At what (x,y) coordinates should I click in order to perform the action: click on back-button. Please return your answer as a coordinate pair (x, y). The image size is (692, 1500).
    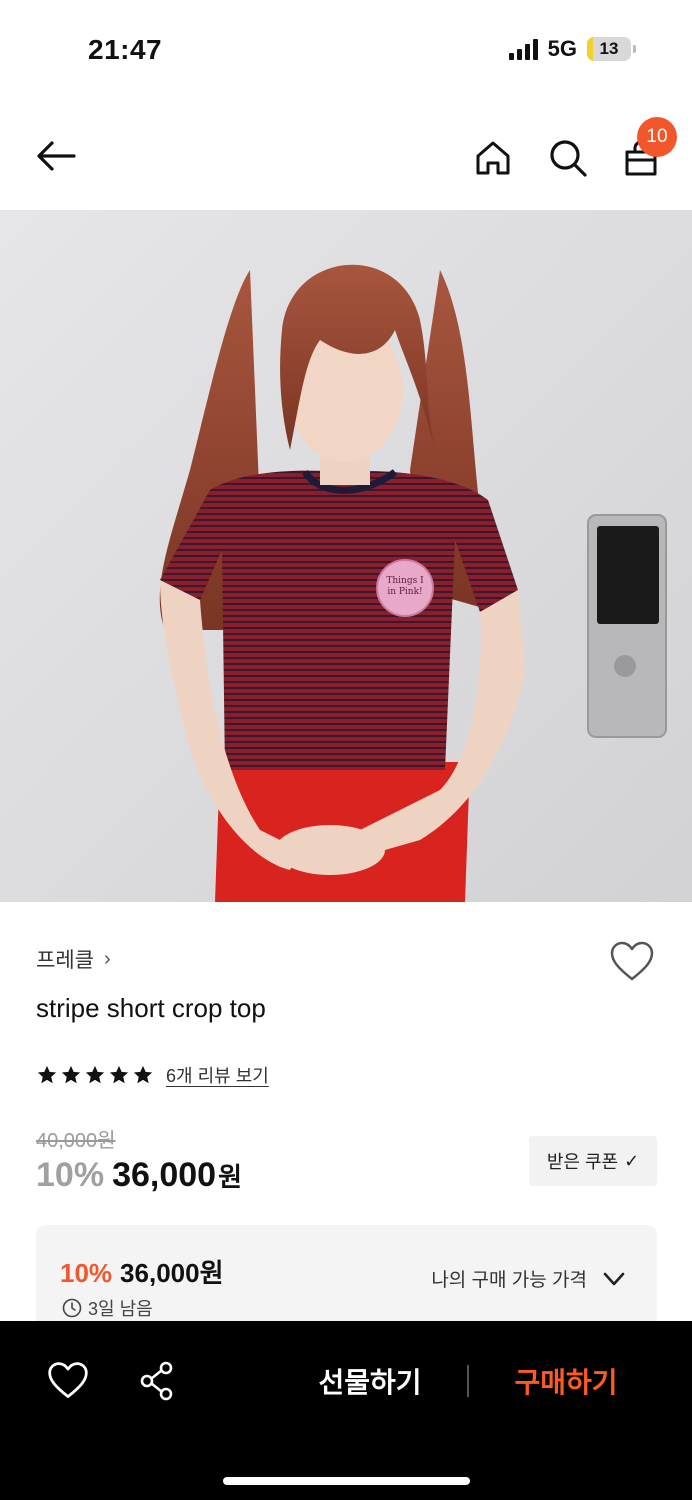
    Looking at the image, I should click on (56, 156).